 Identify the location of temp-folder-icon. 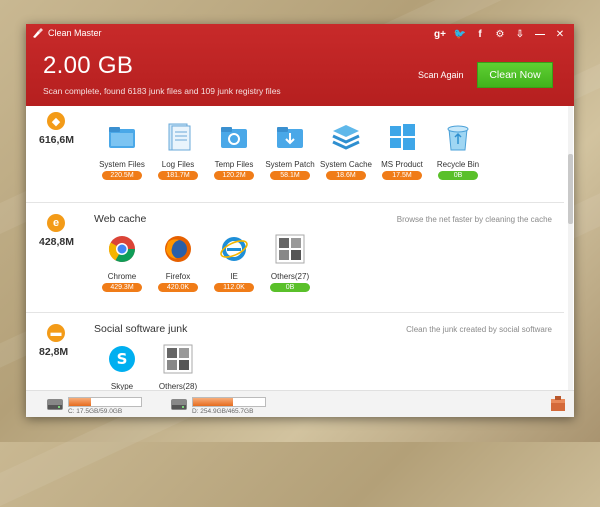
(234, 137).